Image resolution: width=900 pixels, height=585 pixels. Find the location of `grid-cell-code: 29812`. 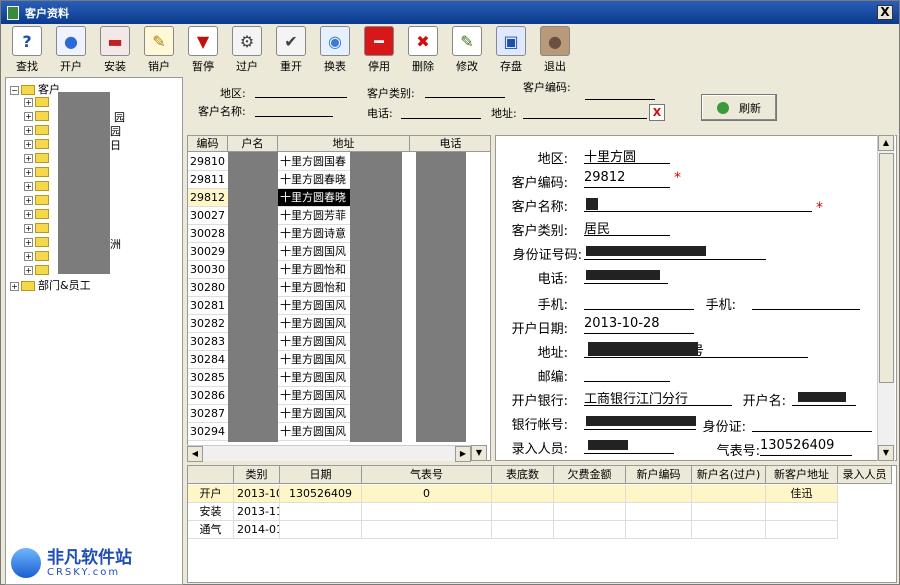

grid-cell-code: 29812 is located at coordinates (208, 198).